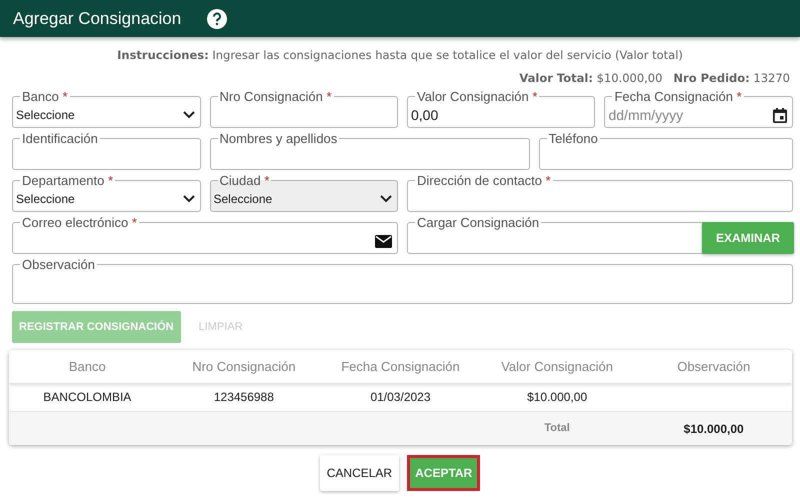 The width and height of the screenshot is (800, 499). Describe the element at coordinates (402, 281) in the screenshot. I see `text-area: Observación` at that location.